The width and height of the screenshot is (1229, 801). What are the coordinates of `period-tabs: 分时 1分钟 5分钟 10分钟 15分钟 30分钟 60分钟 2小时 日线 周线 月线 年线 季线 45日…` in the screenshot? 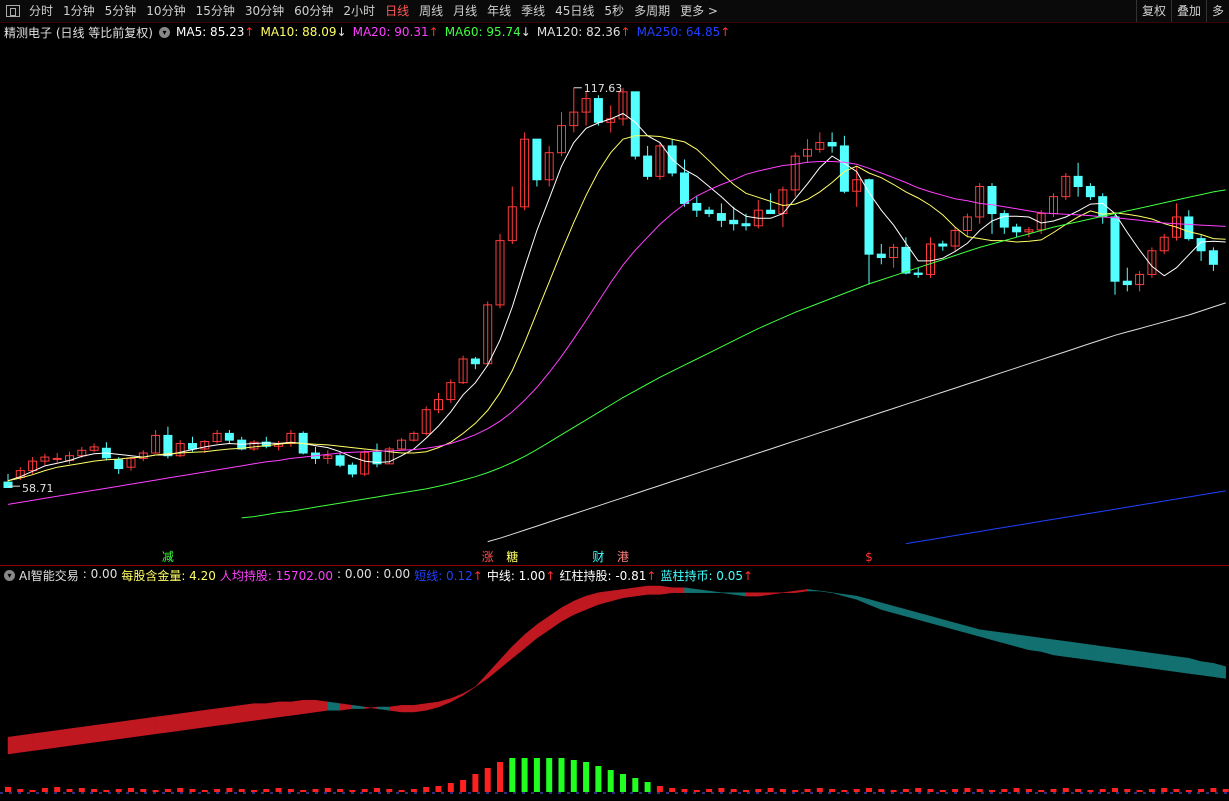 It's located at (373, 11).